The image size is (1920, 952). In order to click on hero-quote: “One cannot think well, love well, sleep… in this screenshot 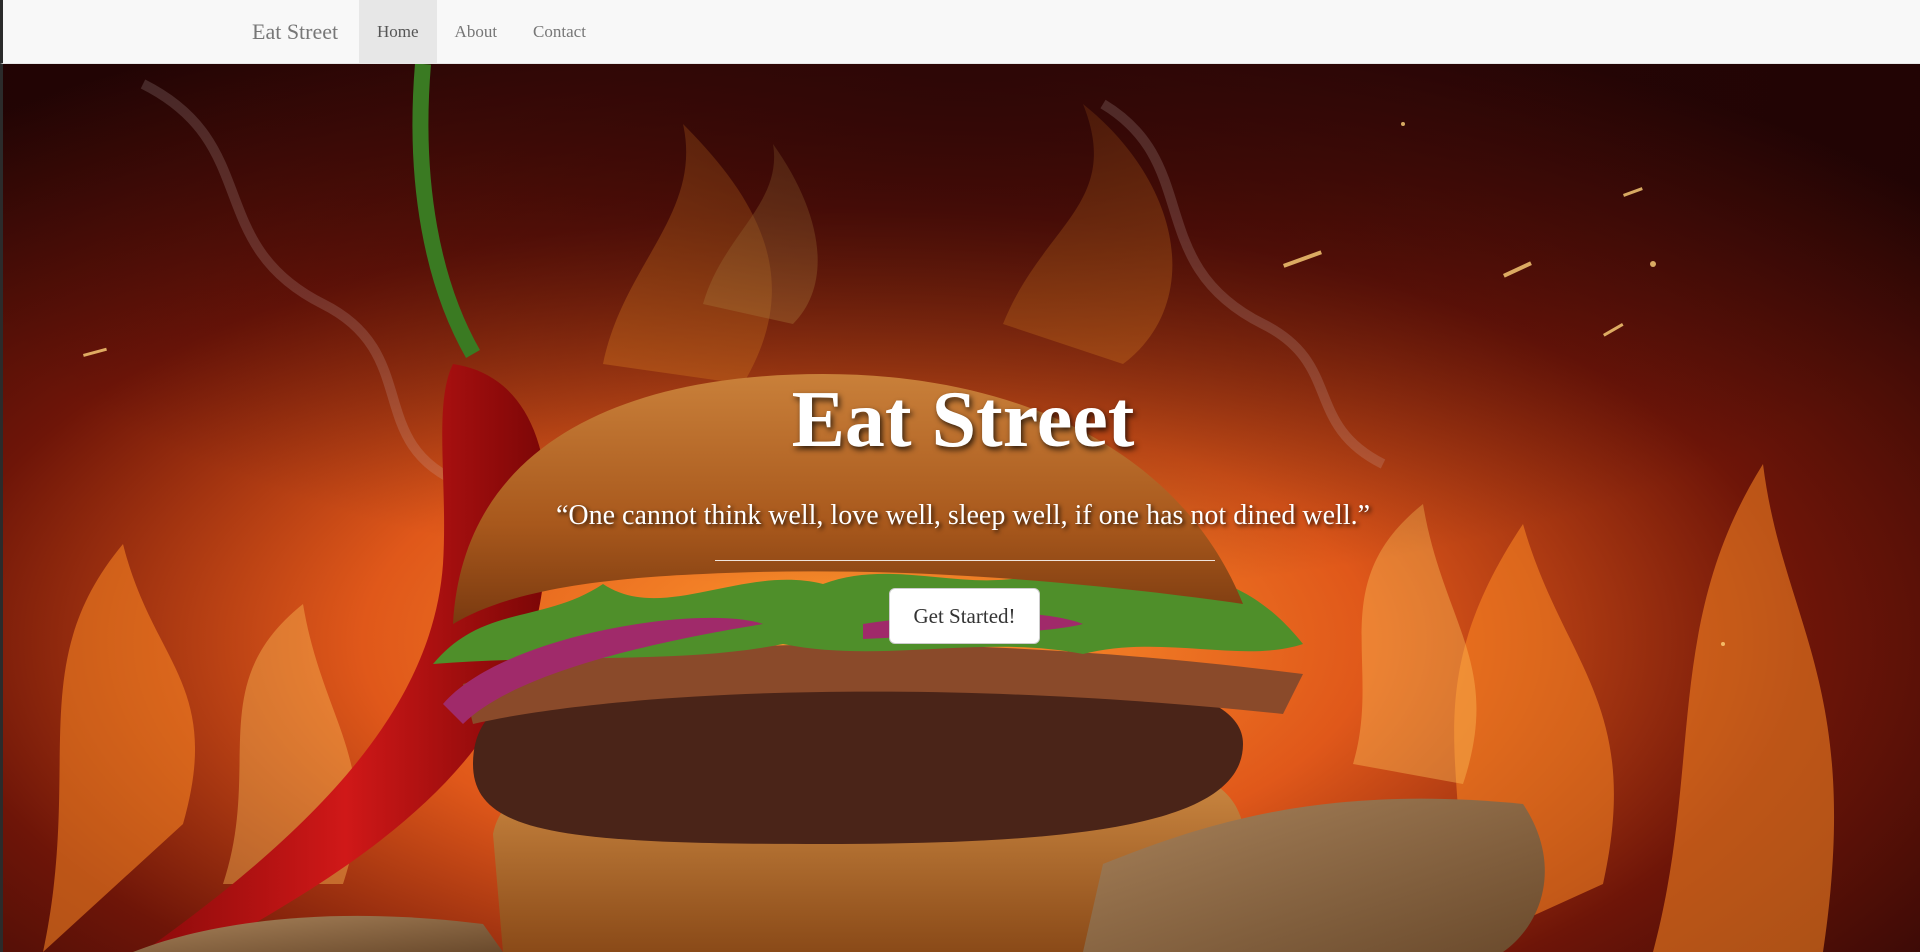, I will do `click(963, 515)`.